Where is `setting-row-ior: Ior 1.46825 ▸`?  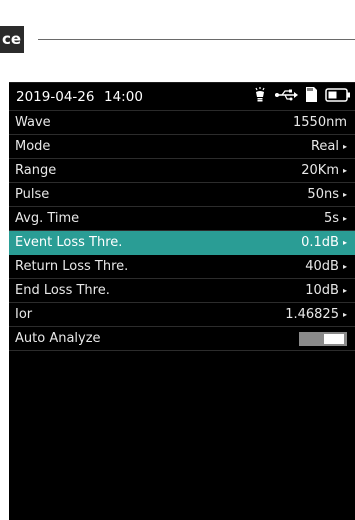 setting-row-ior: Ior 1.46825 ▸ is located at coordinates (182, 315).